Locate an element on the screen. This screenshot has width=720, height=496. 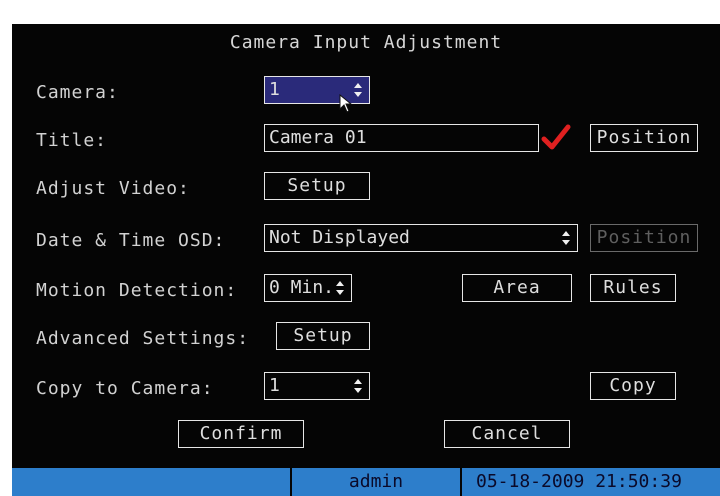
motion-detection-select: 0 Min. is located at coordinates (308, 288).